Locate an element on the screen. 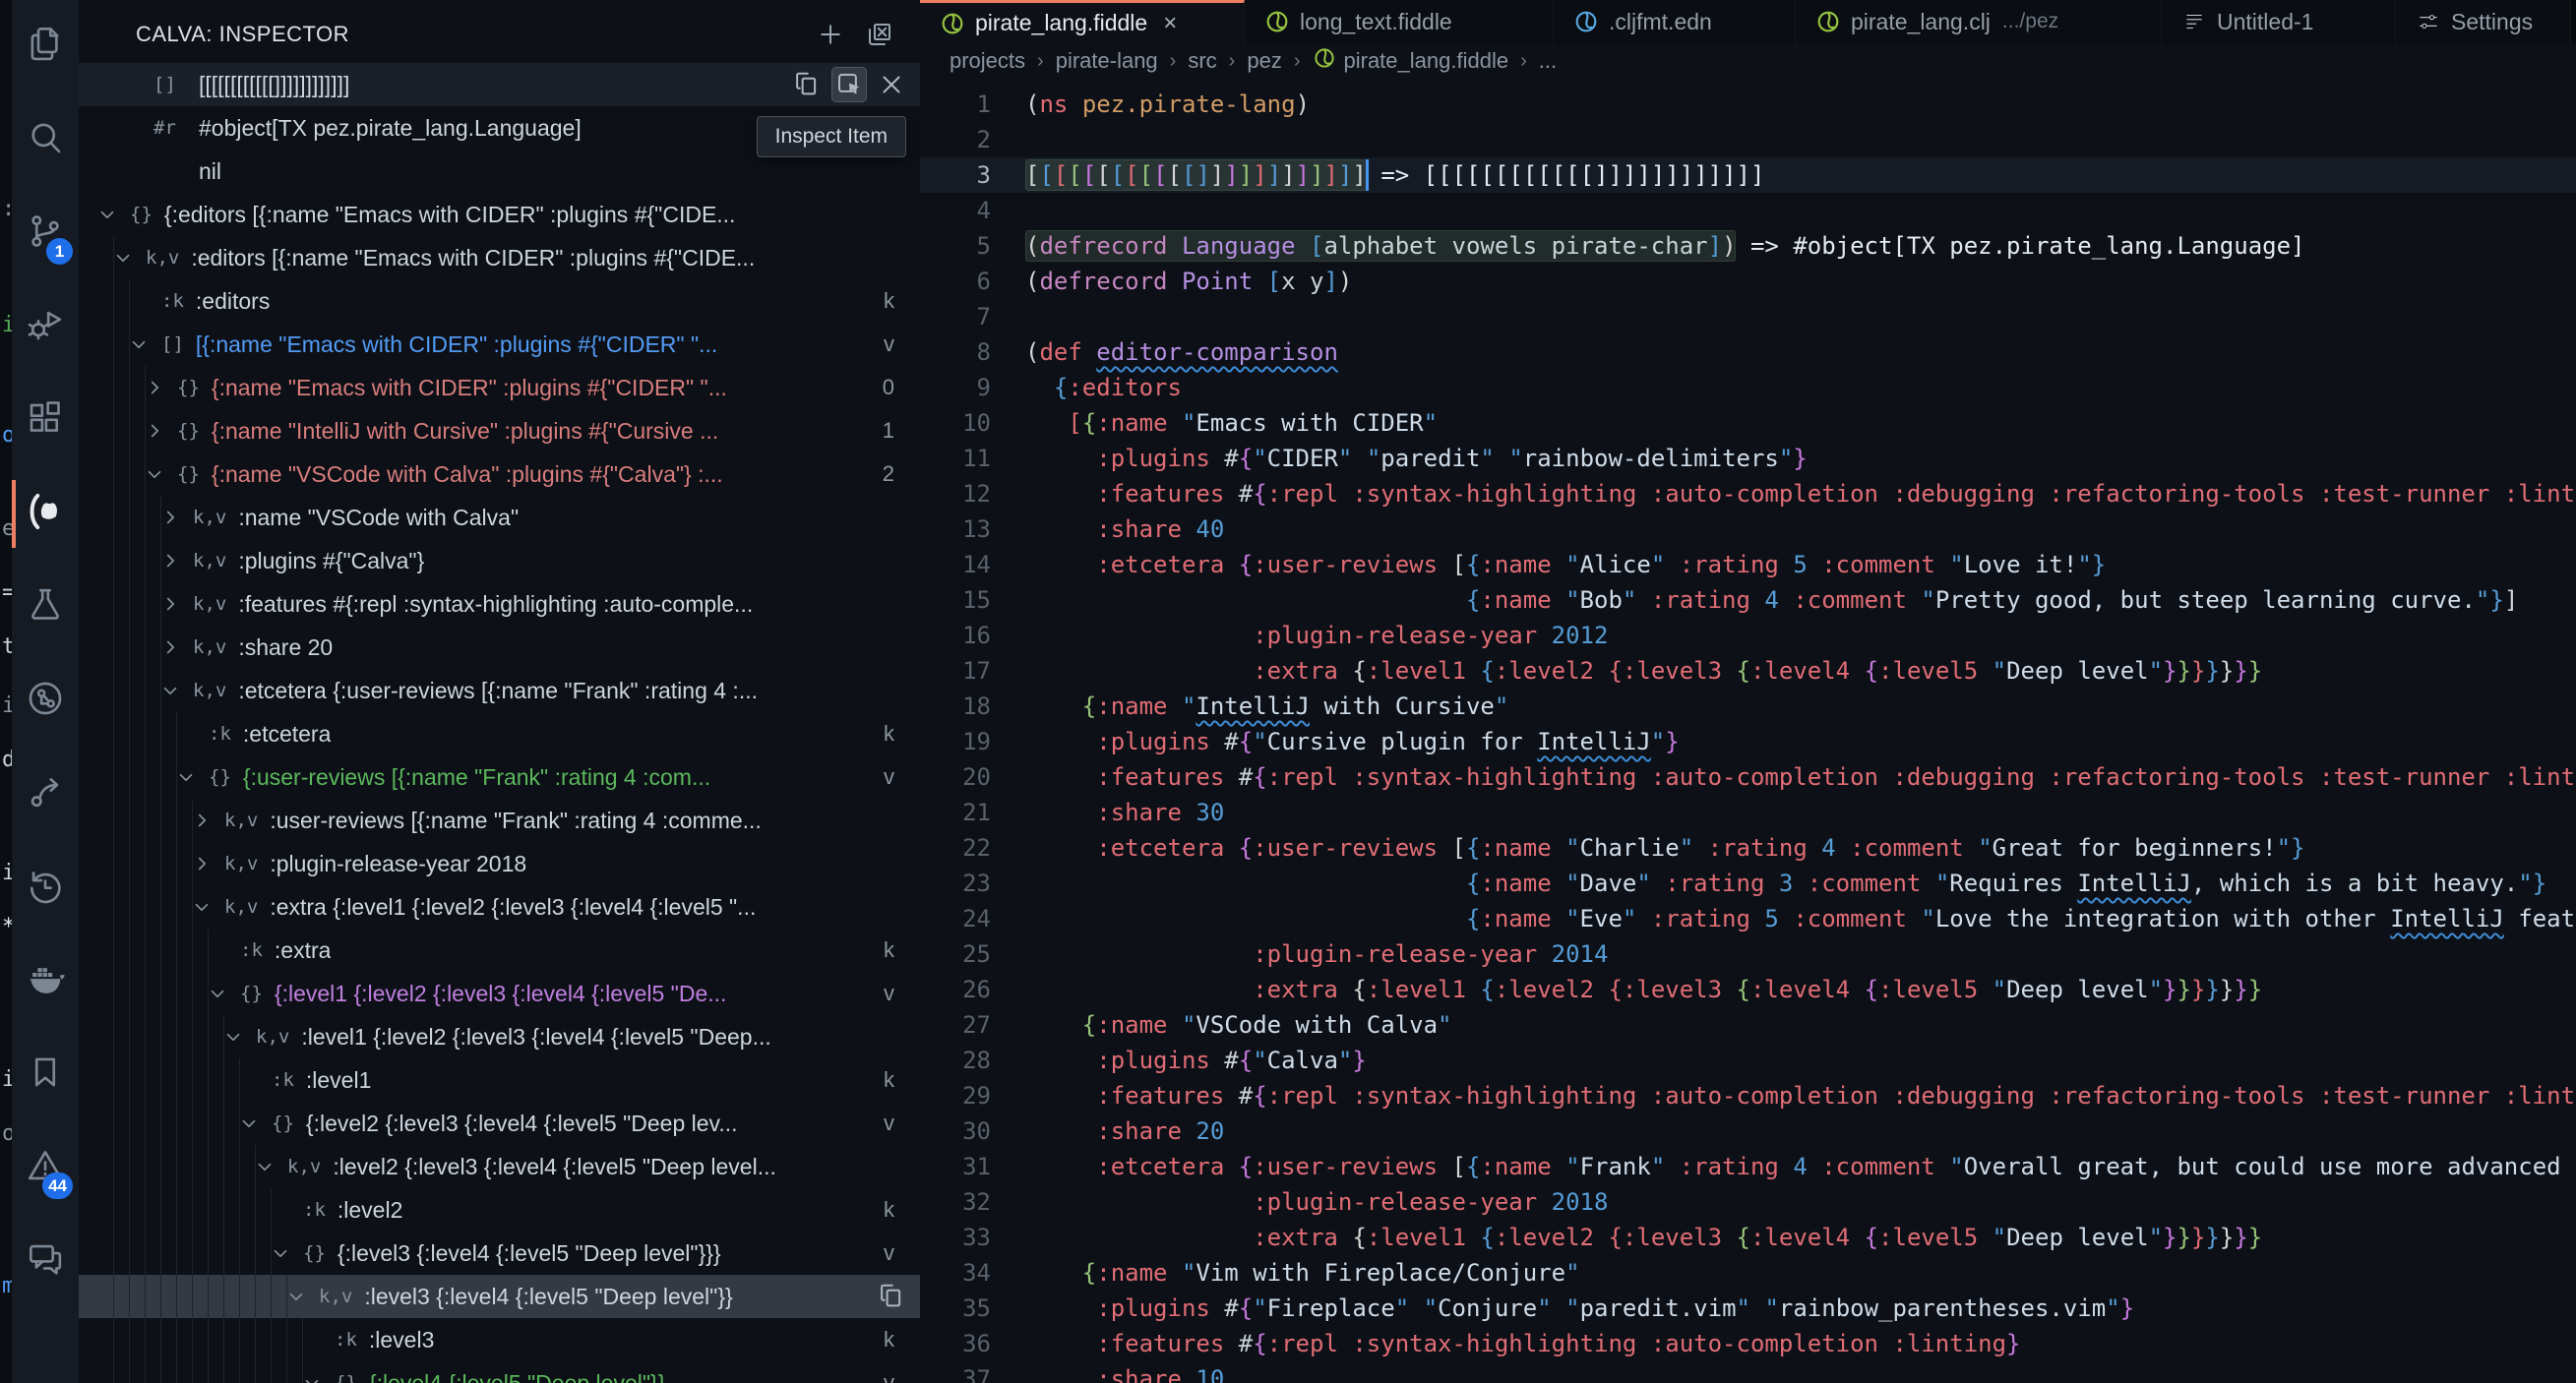  tab--cljfmt-edn: .cljfmt.edn is located at coordinates (1675, 21).